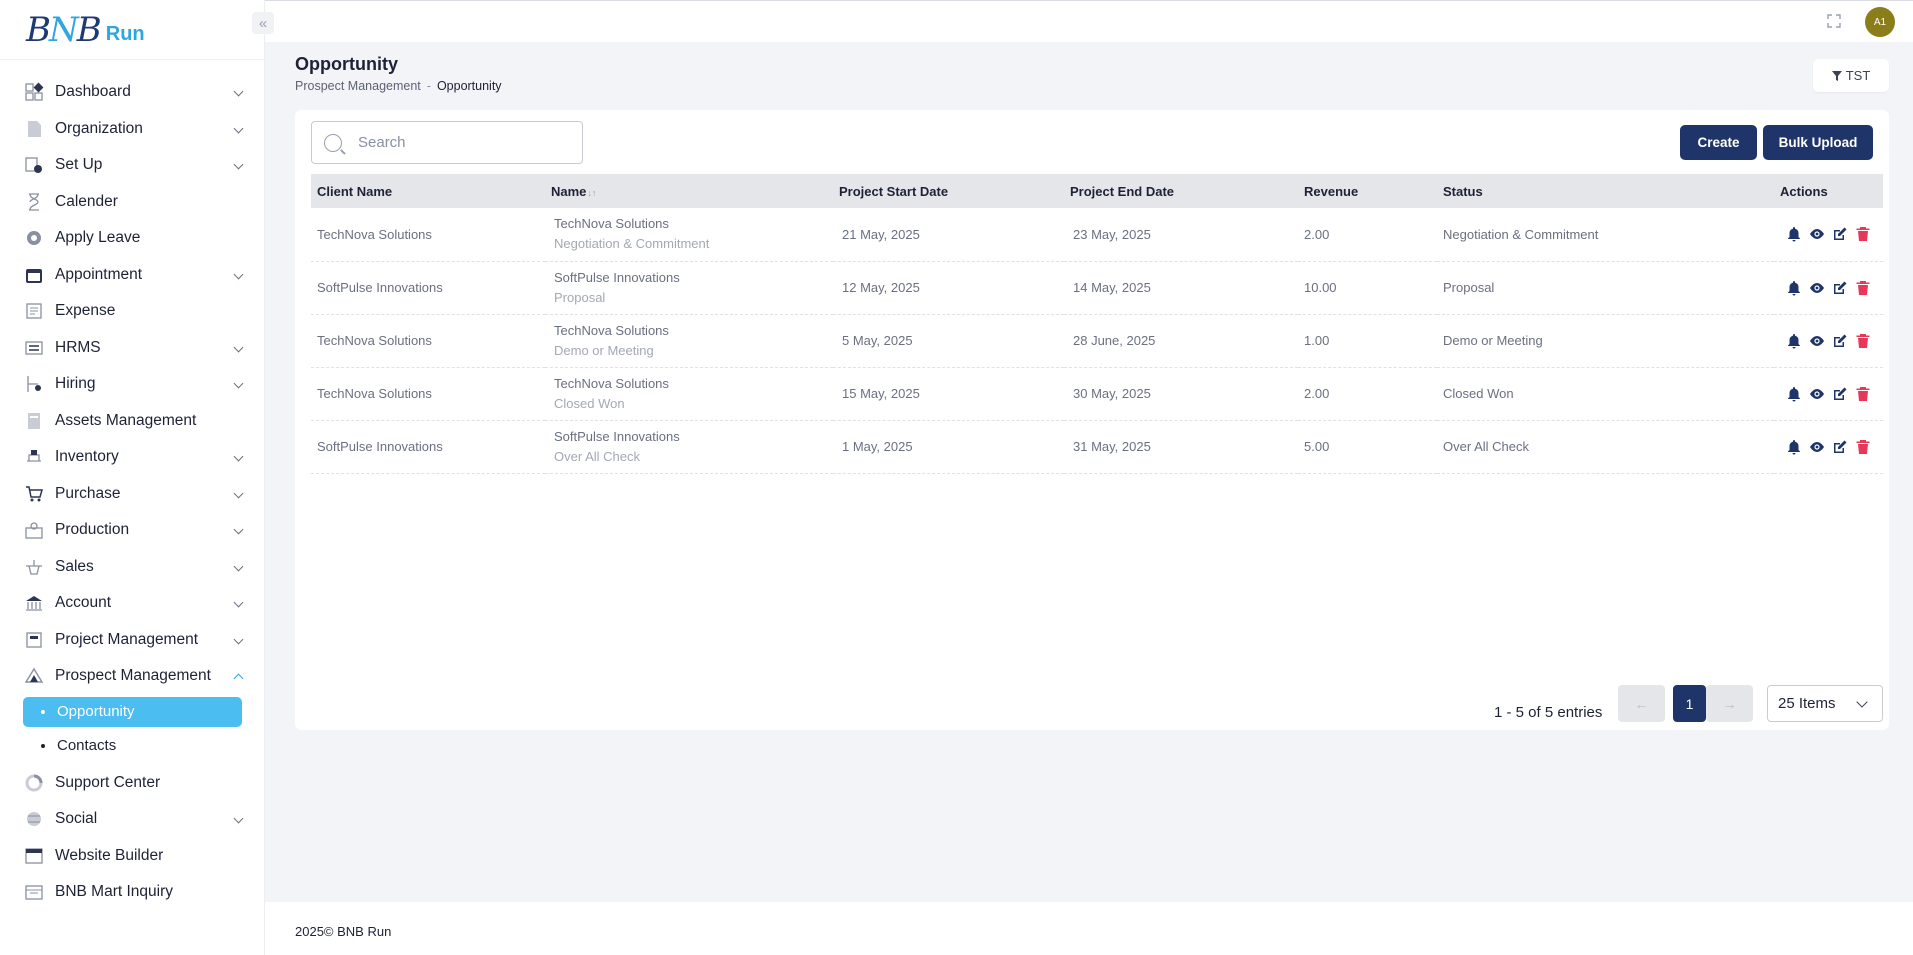 This screenshot has width=1913, height=955. I want to click on sidebar-item-label: Organization, so click(99, 128).